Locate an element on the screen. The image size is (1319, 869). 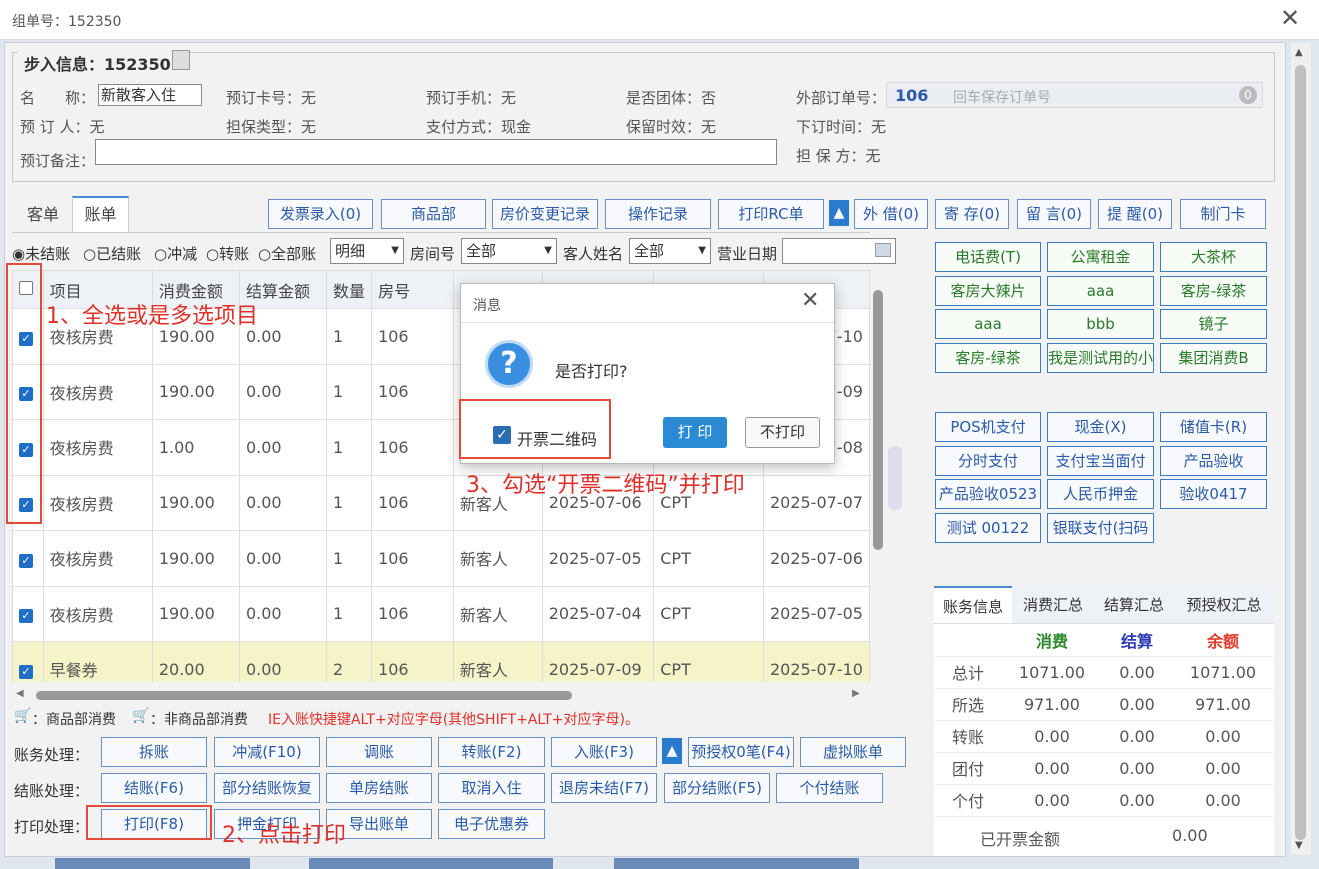
cell: 1 is located at coordinates (349, 613).